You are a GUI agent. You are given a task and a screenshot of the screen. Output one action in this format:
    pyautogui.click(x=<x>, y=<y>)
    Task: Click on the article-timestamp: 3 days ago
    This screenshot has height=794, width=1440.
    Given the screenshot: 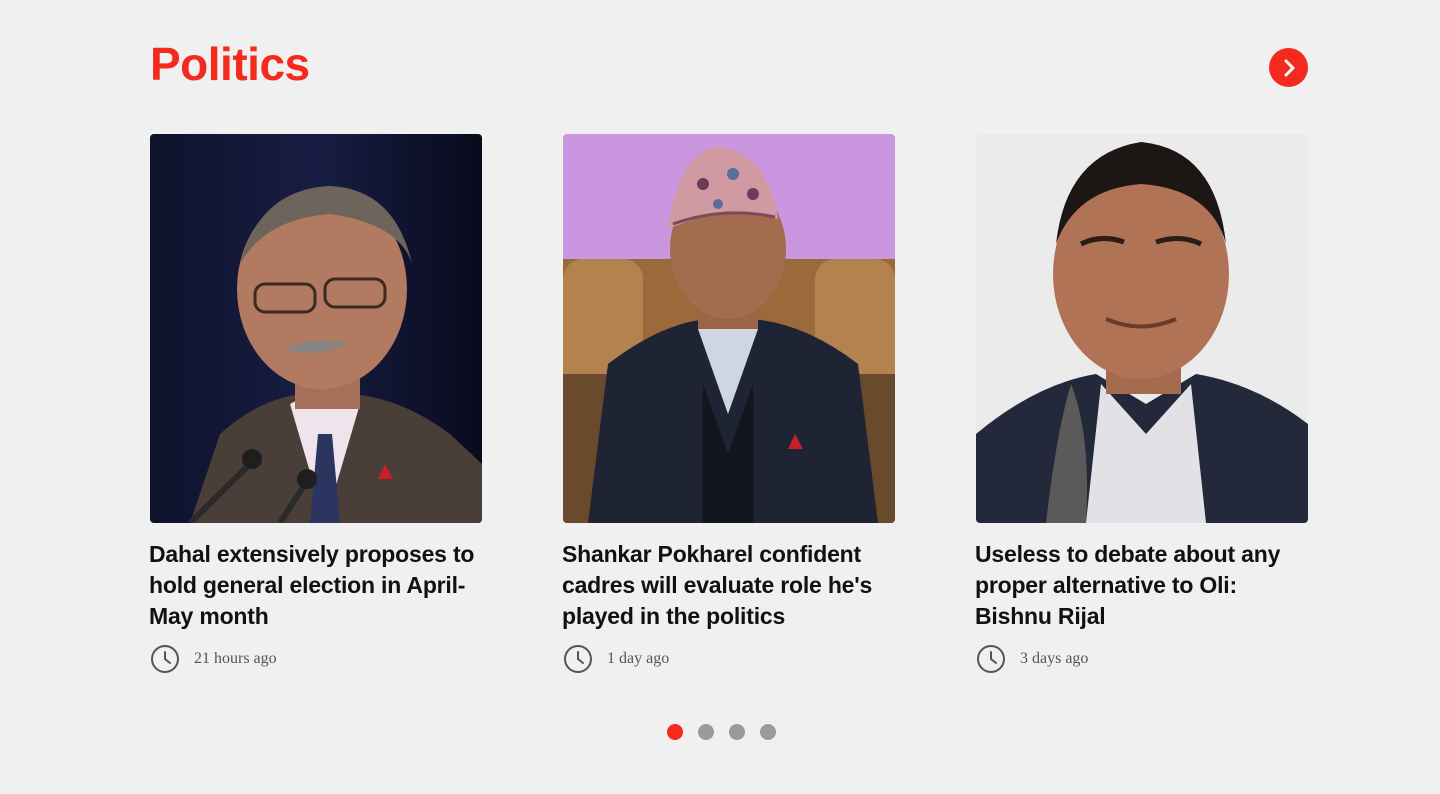 What is the action you would take?
    pyautogui.click(x=1054, y=658)
    